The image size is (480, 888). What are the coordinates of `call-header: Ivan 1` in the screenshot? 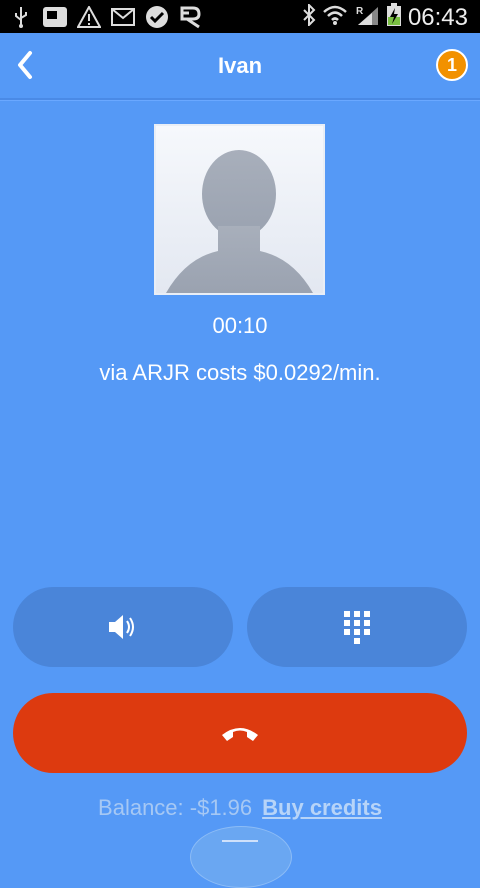 It's located at (240, 66).